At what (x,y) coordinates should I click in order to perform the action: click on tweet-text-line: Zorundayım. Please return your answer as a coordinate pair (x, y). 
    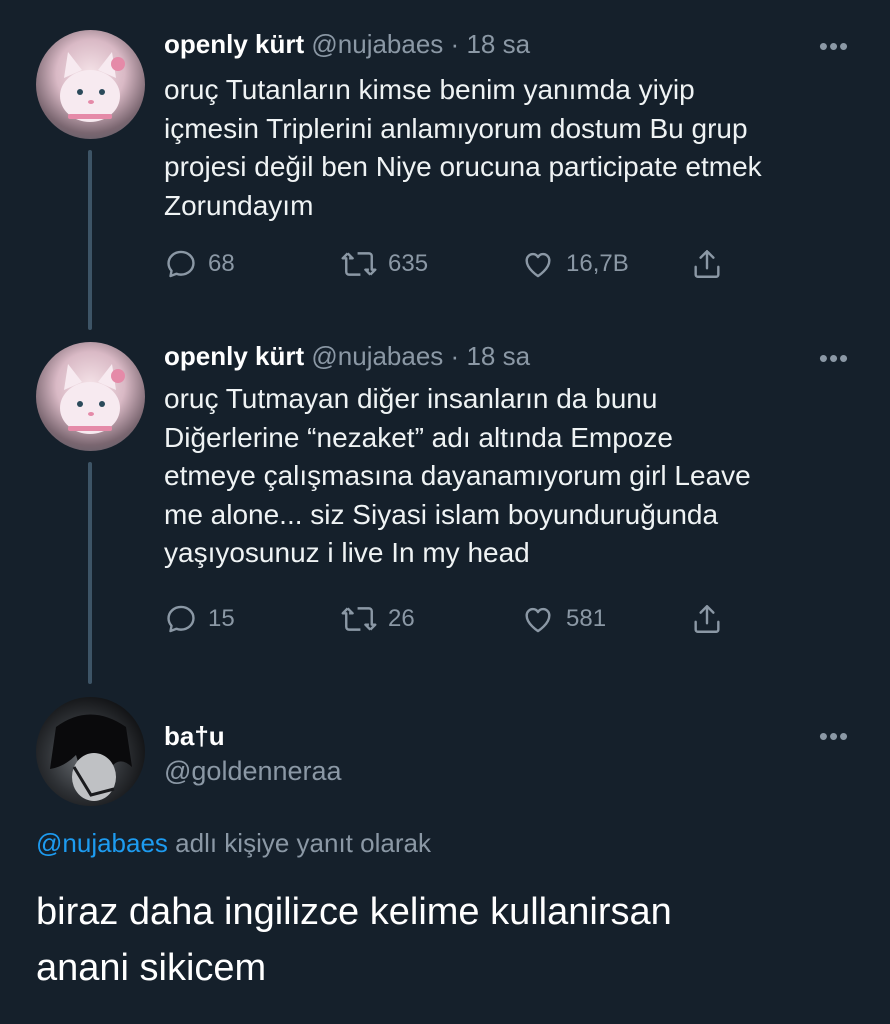
    Looking at the image, I should click on (239, 205).